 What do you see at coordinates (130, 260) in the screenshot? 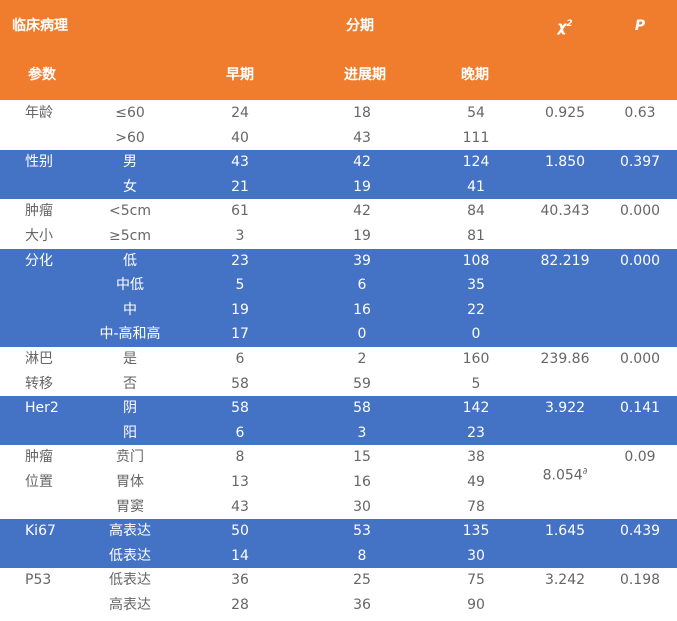
I see `category-label: 低` at bounding box center [130, 260].